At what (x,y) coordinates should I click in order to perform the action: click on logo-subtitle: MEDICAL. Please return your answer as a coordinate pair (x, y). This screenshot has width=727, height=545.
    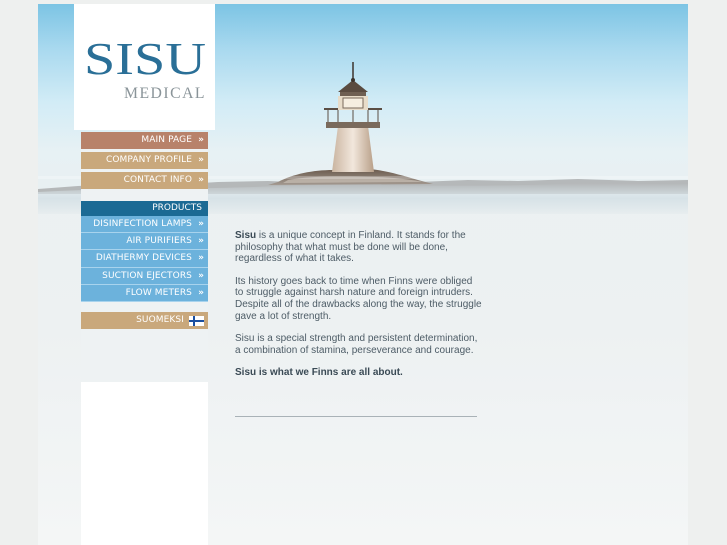
    Looking at the image, I should click on (165, 93).